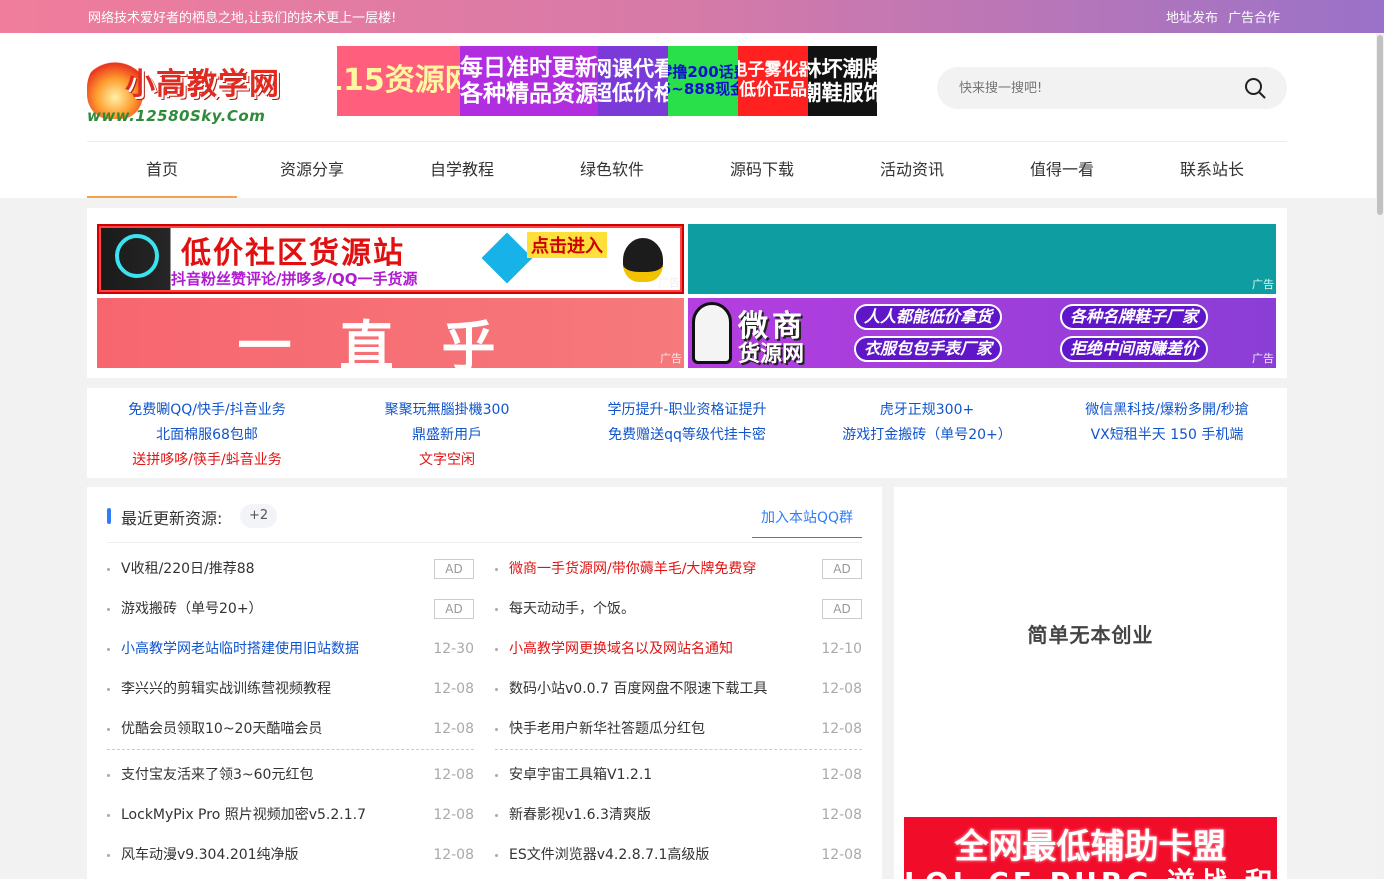 This screenshot has height=879, width=1384. I want to click on list-item: ES文件浏览器v4.2.8.7.1高级版 12-08, so click(678, 855).